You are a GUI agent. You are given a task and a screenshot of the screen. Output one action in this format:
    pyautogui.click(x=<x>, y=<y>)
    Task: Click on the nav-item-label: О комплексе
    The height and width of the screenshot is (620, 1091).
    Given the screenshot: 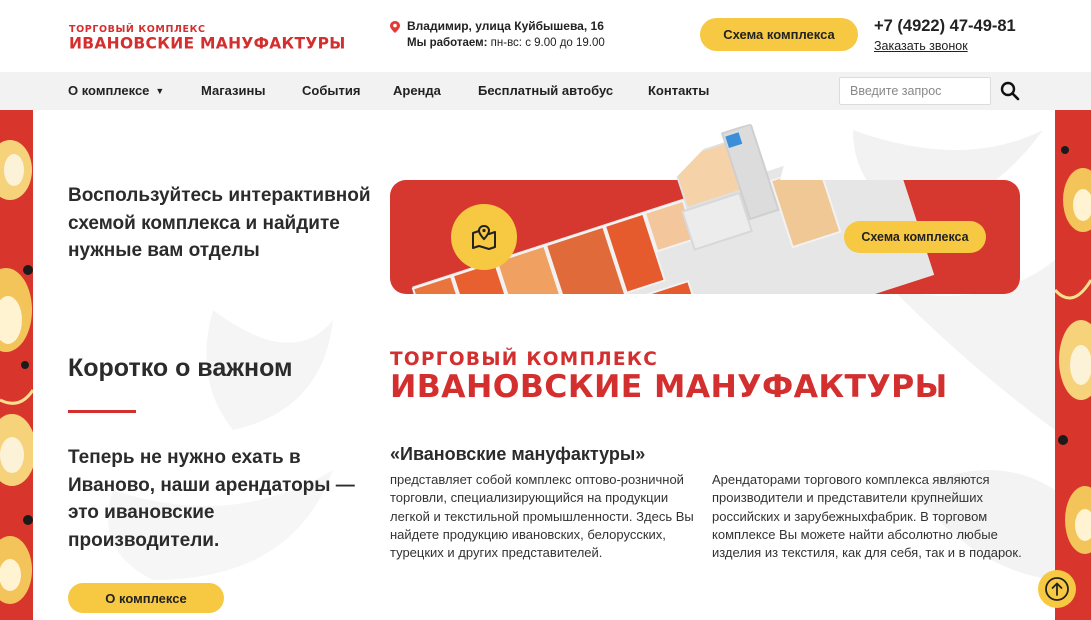 What is the action you would take?
    pyautogui.click(x=109, y=90)
    